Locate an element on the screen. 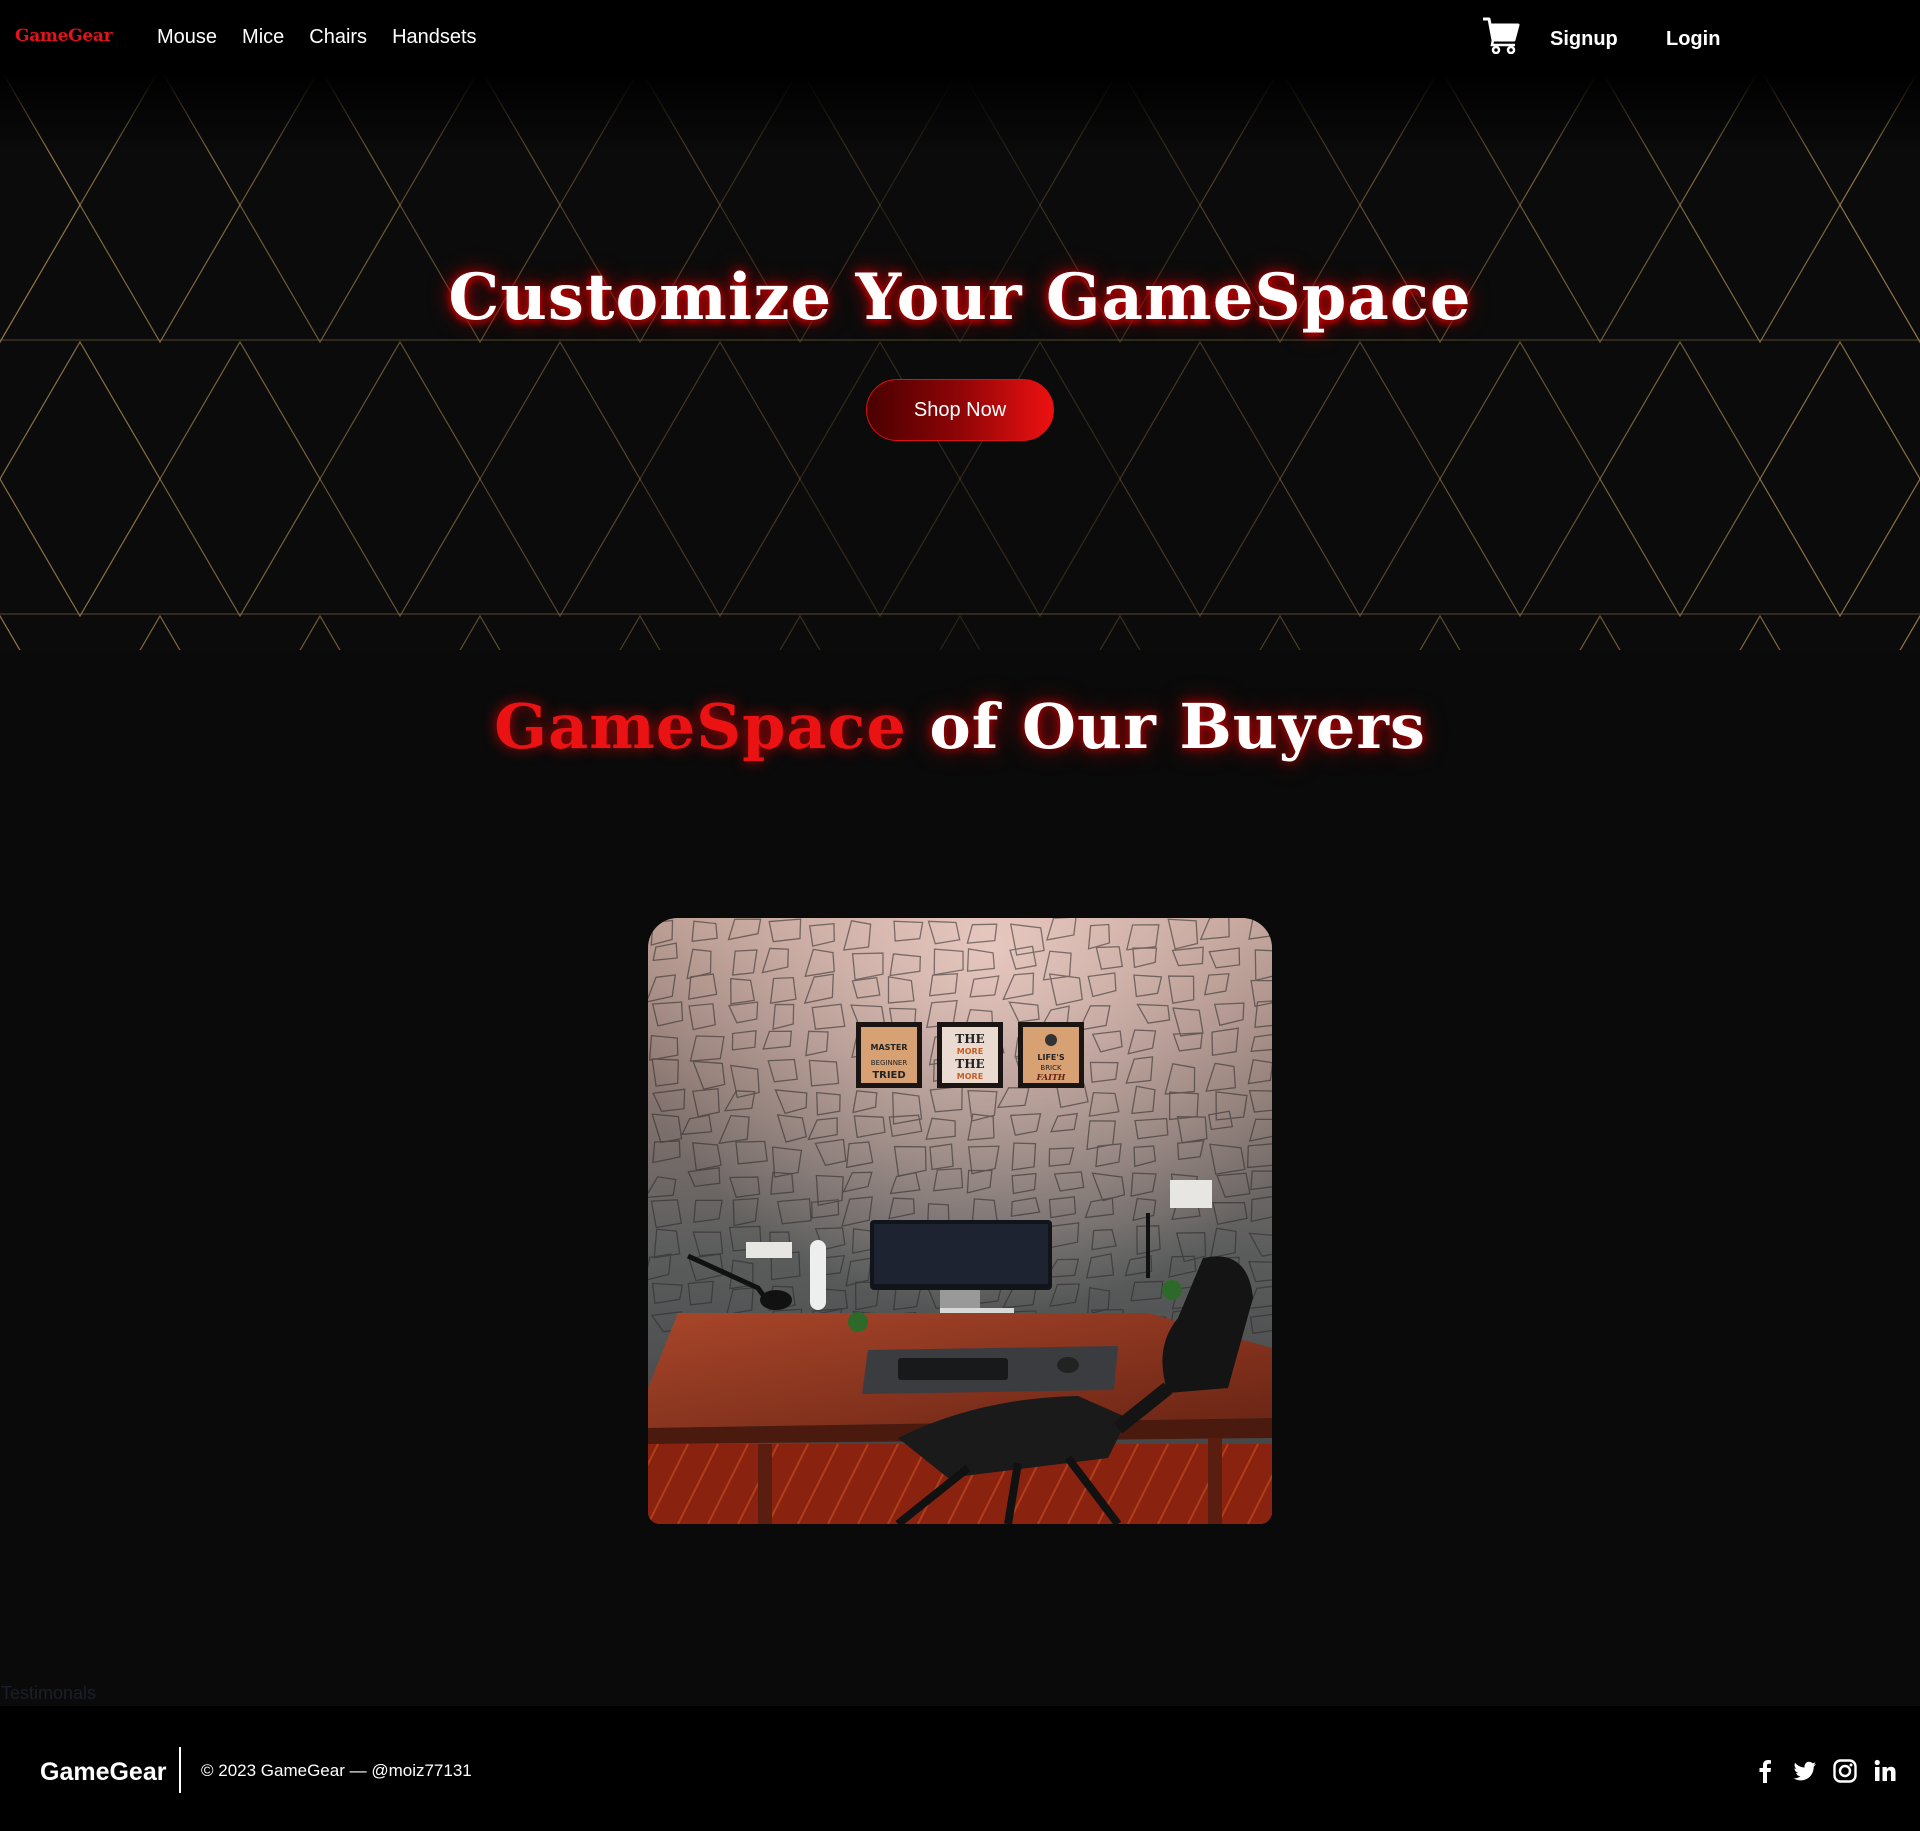  instagram-icon is located at coordinates (1845, 1771).